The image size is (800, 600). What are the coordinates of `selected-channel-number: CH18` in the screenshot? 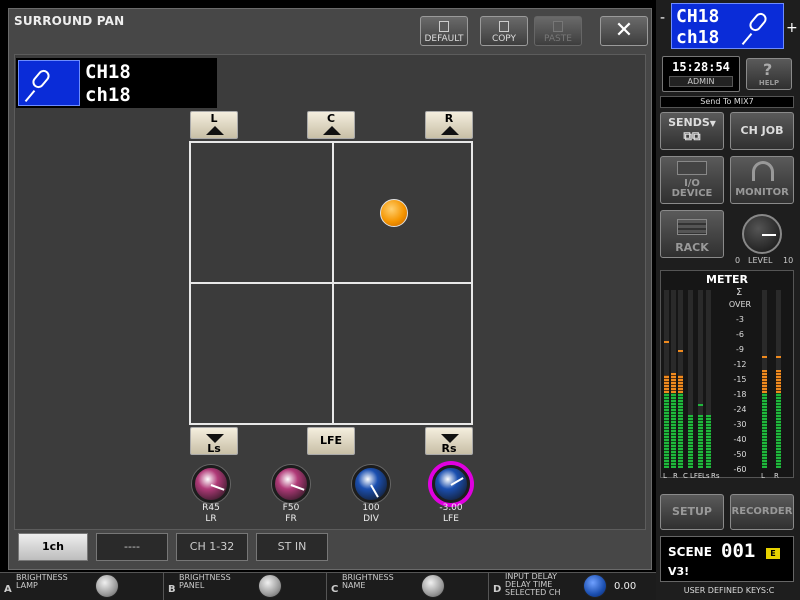 It's located at (698, 16).